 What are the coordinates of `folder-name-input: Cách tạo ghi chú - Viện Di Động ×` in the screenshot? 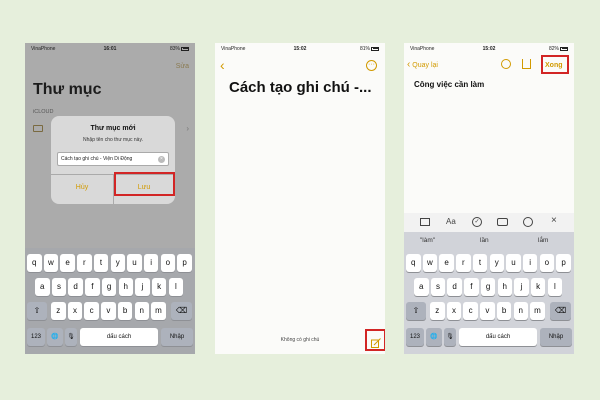 It's located at (113, 159).